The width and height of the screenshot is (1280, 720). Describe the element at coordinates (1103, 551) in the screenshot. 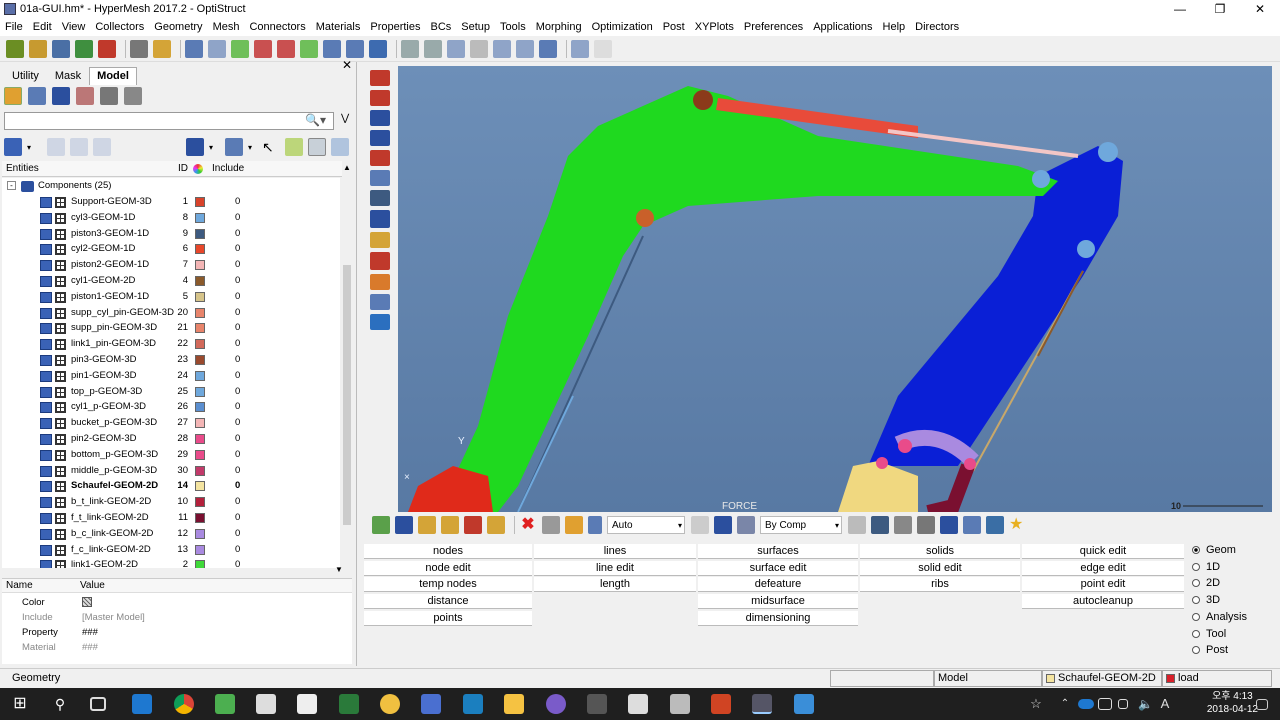

I see `panel-button-quick-edit: quick edit` at that location.